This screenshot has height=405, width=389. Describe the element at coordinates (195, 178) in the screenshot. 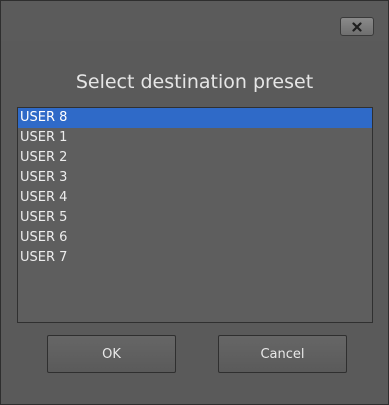

I see `list-item: USER 3` at that location.